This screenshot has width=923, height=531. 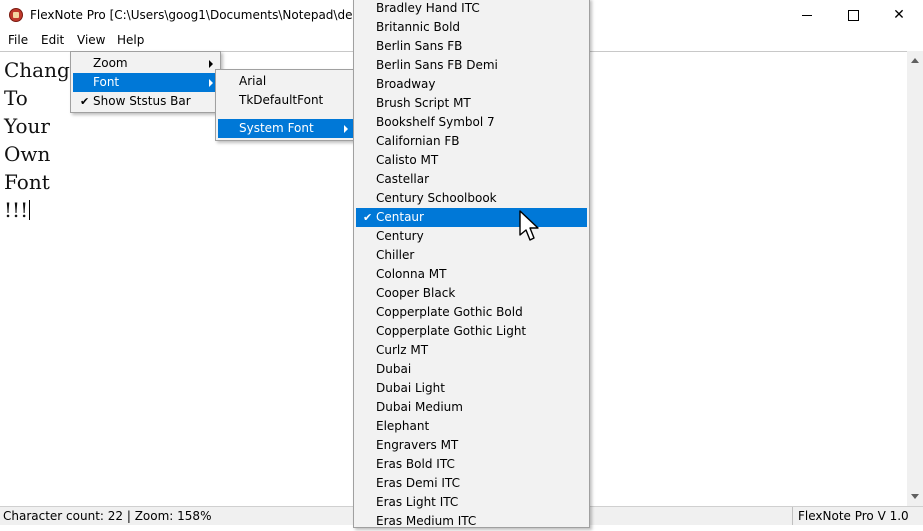 I want to click on status-version: FlexNote Pro V 1.0, so click(x=857, y=516).